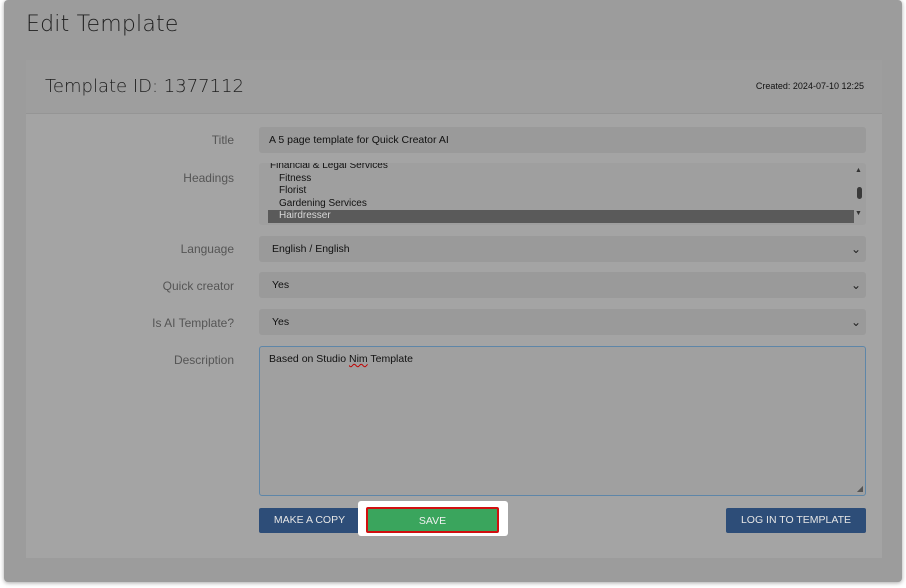 The width and height of the screenshot is (906, 588). I want to click on headings-option-selected: Hairdresser, so click(561, 216).